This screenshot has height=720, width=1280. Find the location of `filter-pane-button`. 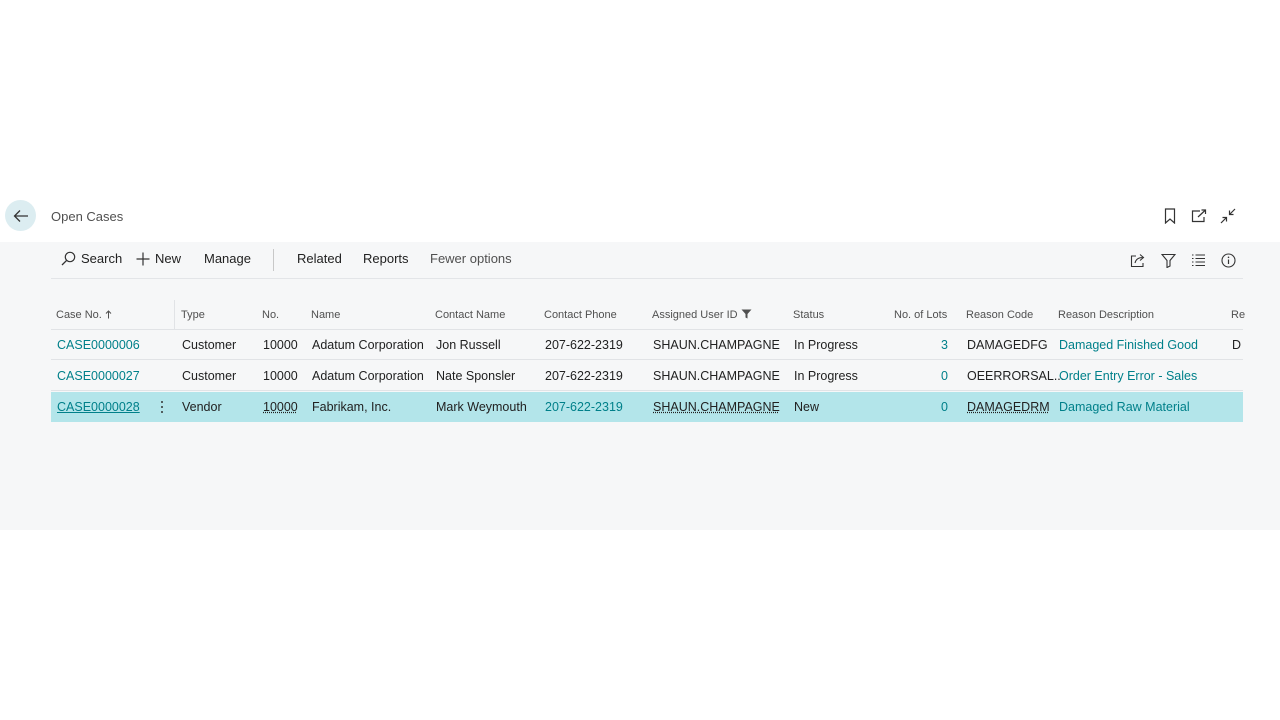

filter-pane-button is located at coordinates (1168, 260).